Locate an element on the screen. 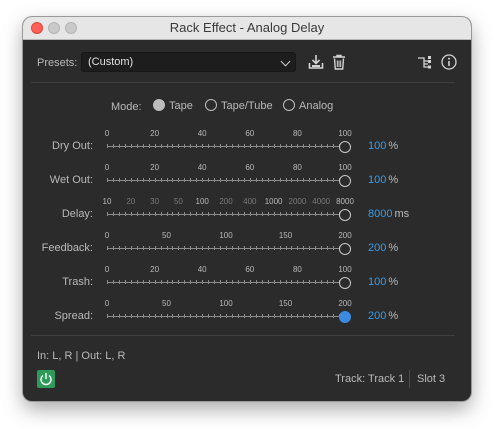 The image size is (494, 429). tick-label: 0 is located at coordinates (107, 133).